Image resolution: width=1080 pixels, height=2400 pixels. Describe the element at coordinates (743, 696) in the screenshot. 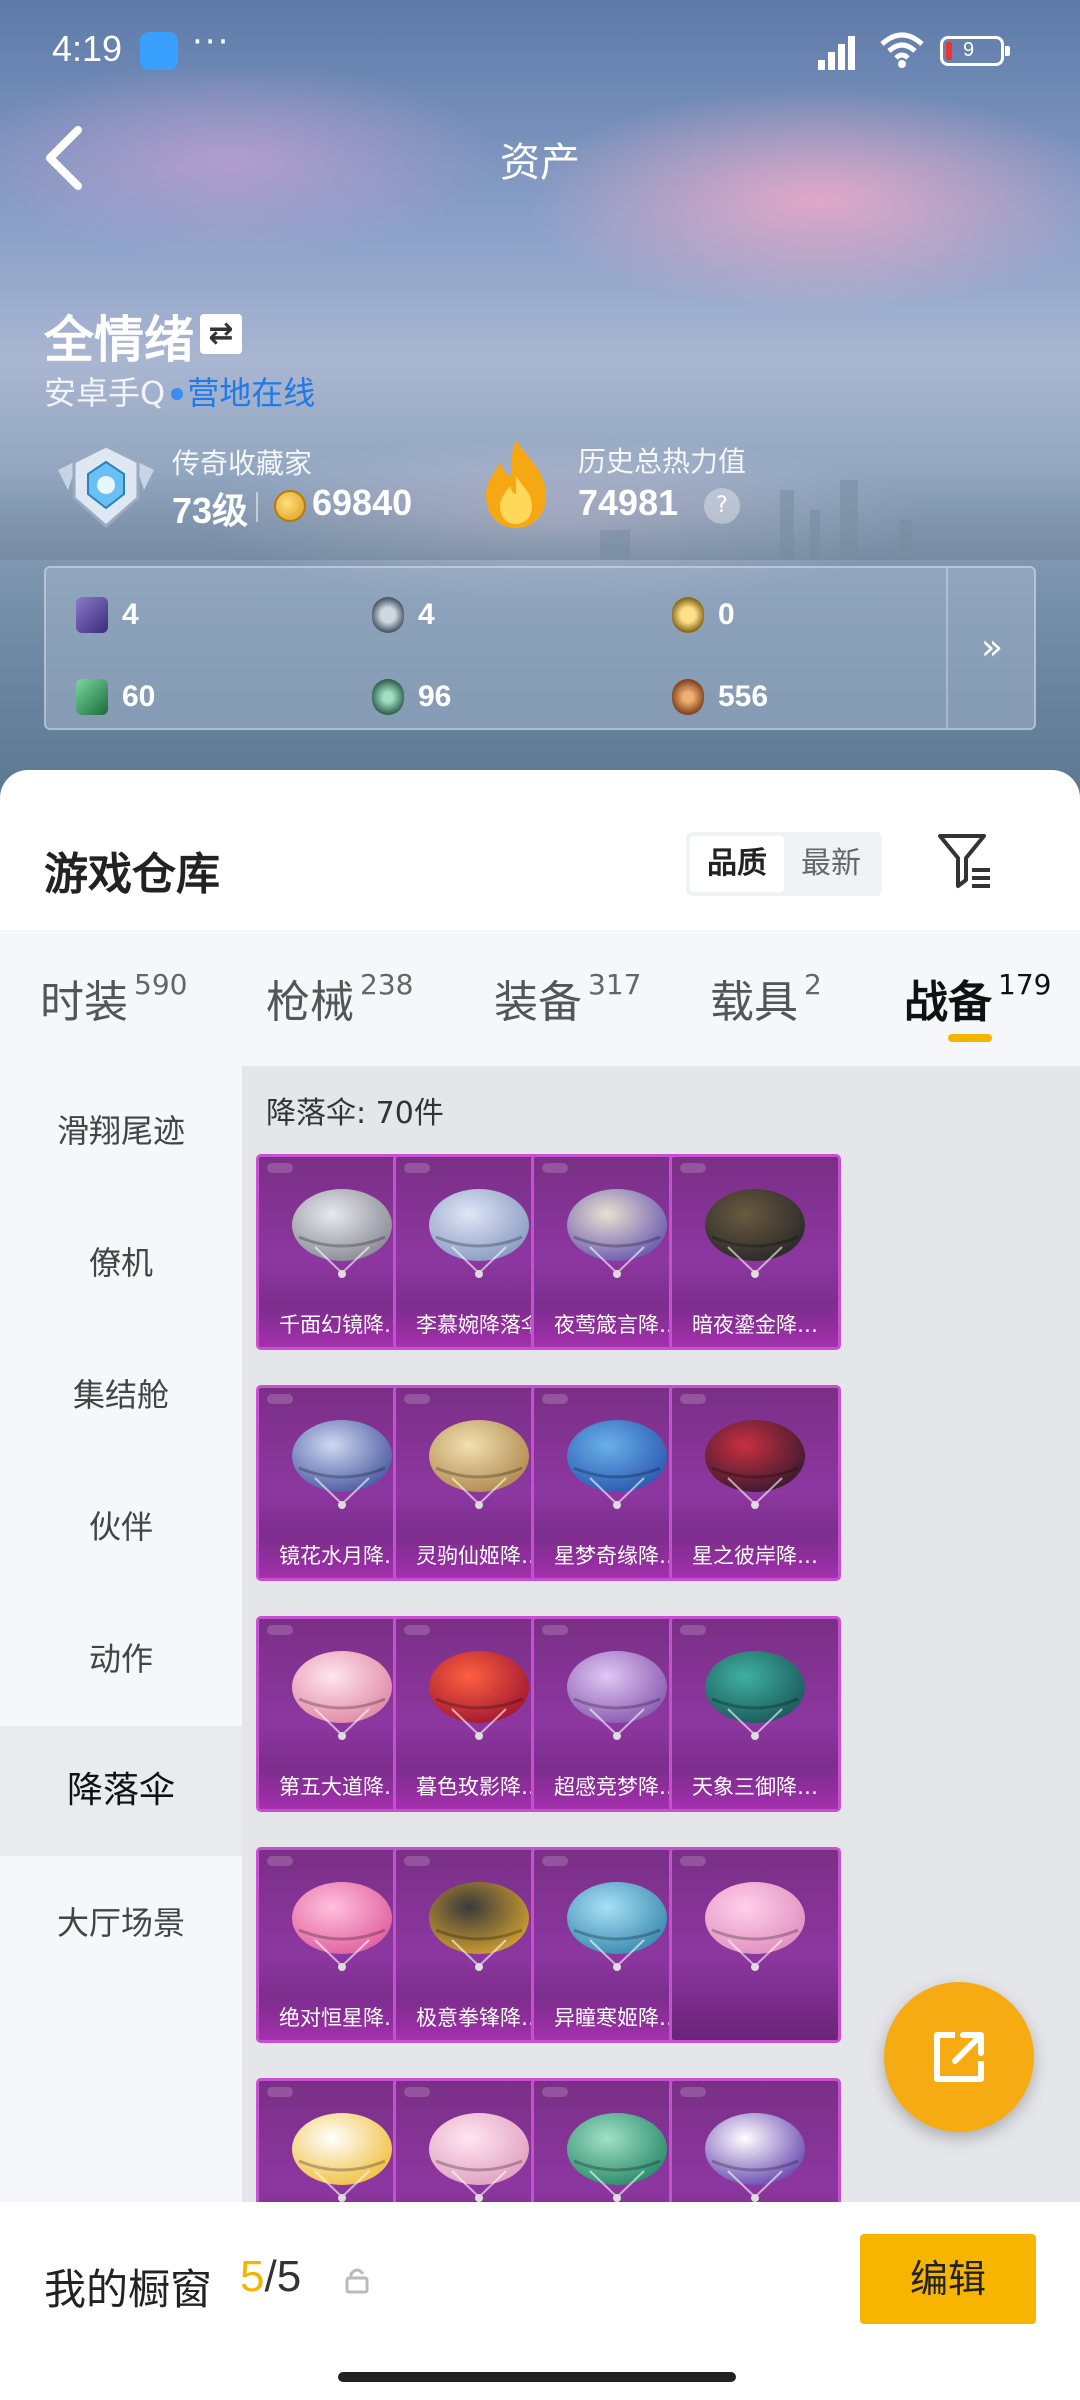

I see `stat-value: 556` at that location.